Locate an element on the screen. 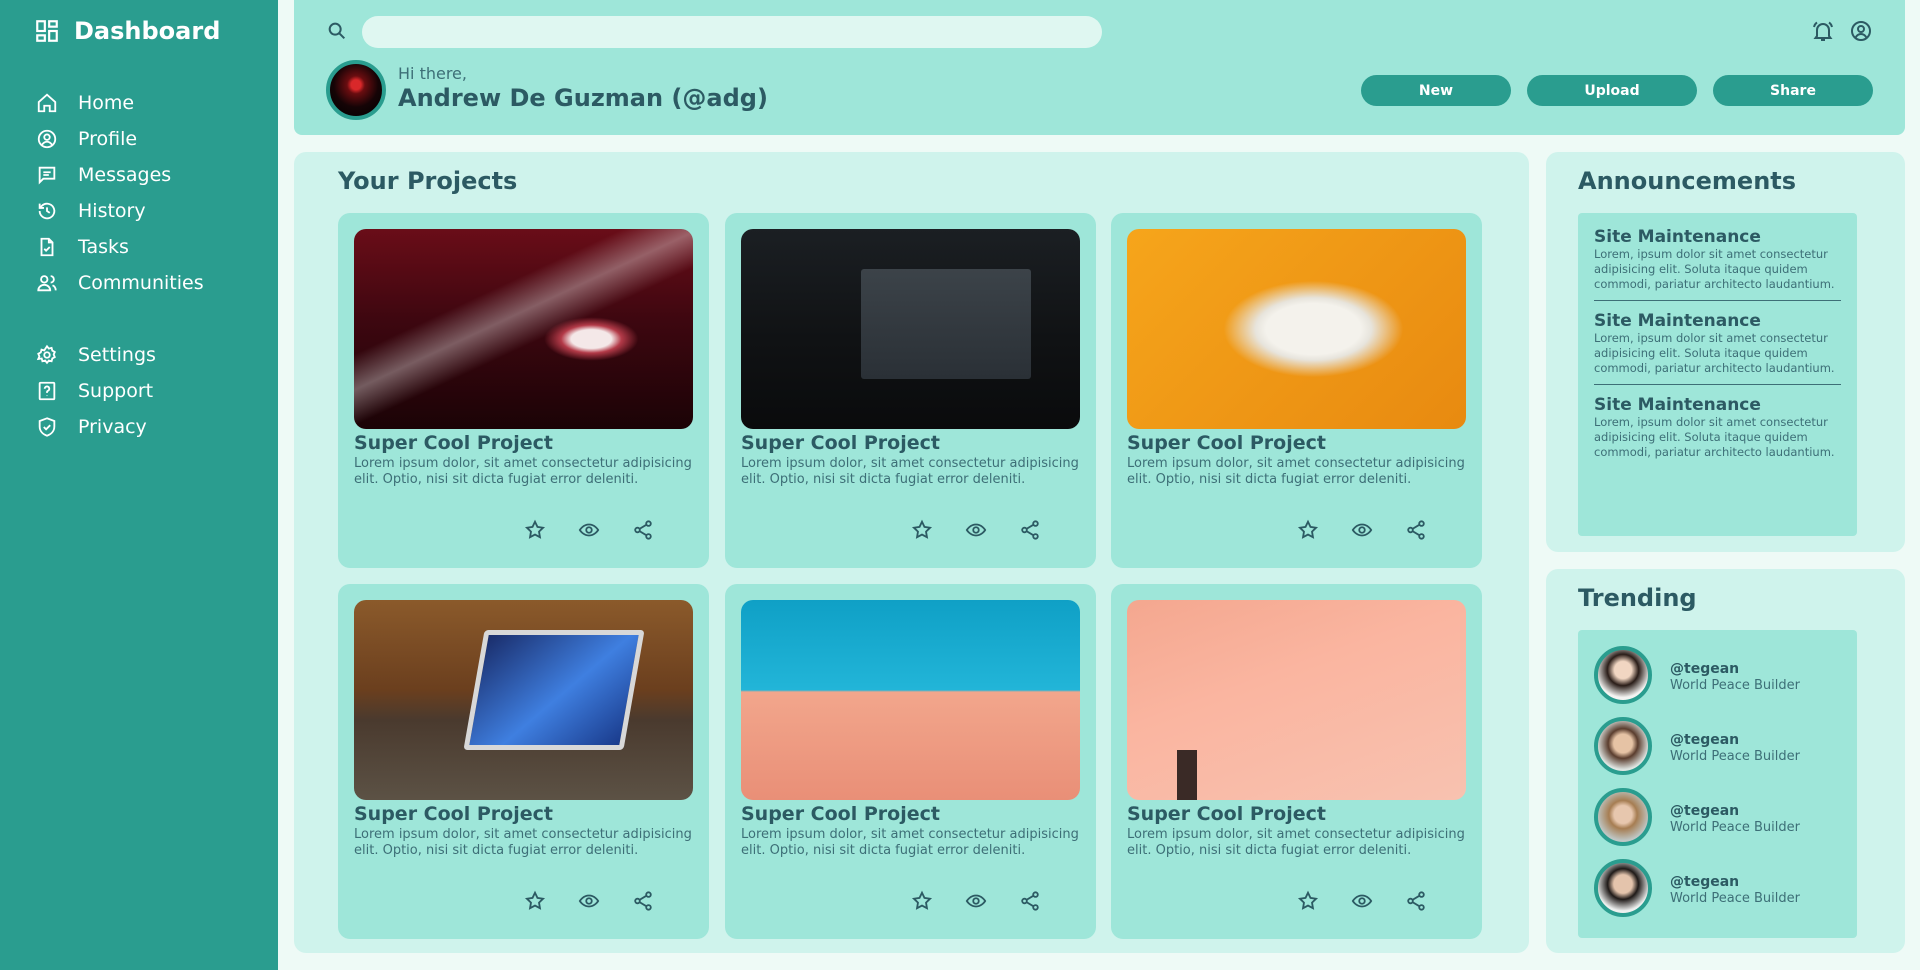 This screenshot has height=970, width=1920. home-icon is located at coordinates (47, 103).